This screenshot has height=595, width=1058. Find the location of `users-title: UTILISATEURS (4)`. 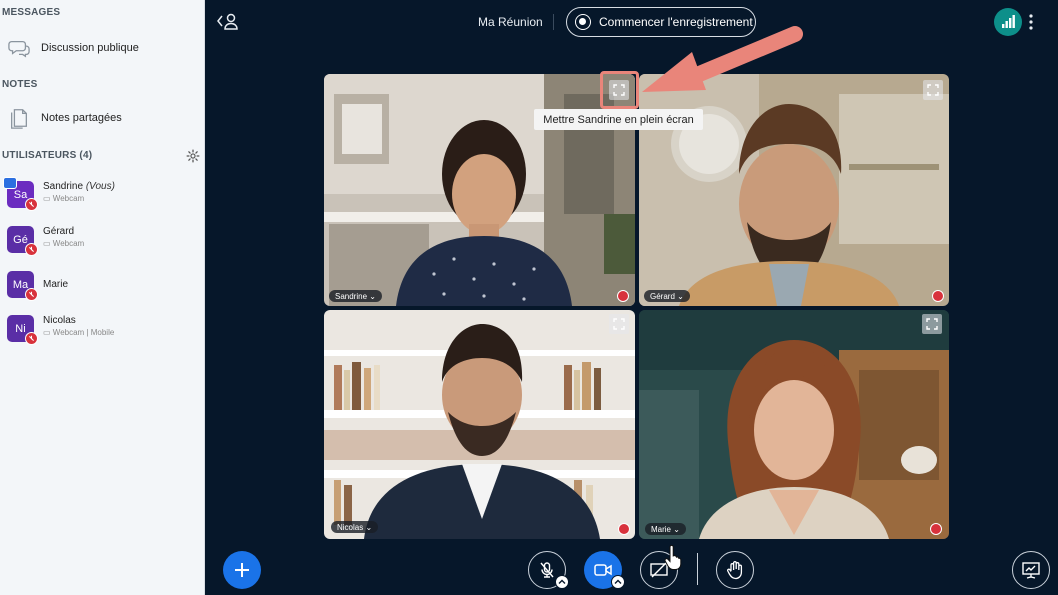

users-title: UTILISATEURS (4) is located at coordinates (47, 155).